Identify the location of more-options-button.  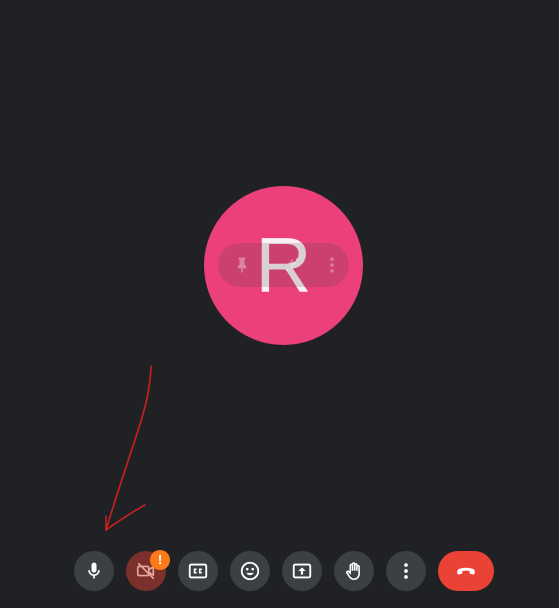
(406, 571).